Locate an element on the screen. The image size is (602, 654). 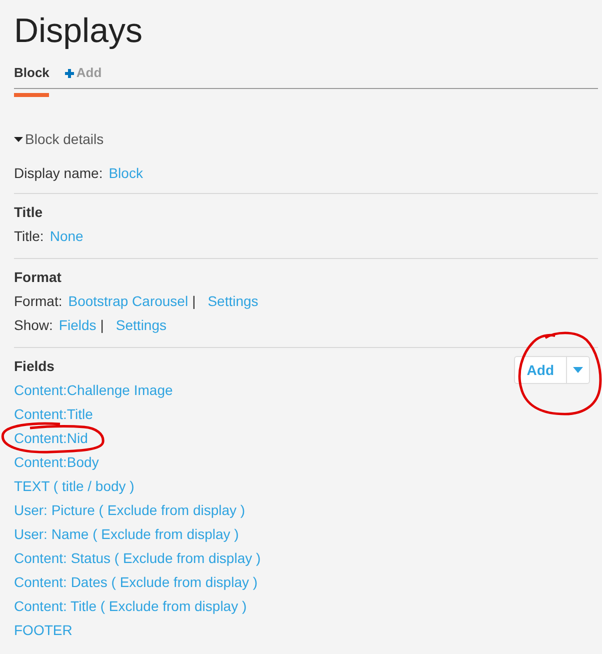
section-heading: Title is located at coordinates (28, 212).